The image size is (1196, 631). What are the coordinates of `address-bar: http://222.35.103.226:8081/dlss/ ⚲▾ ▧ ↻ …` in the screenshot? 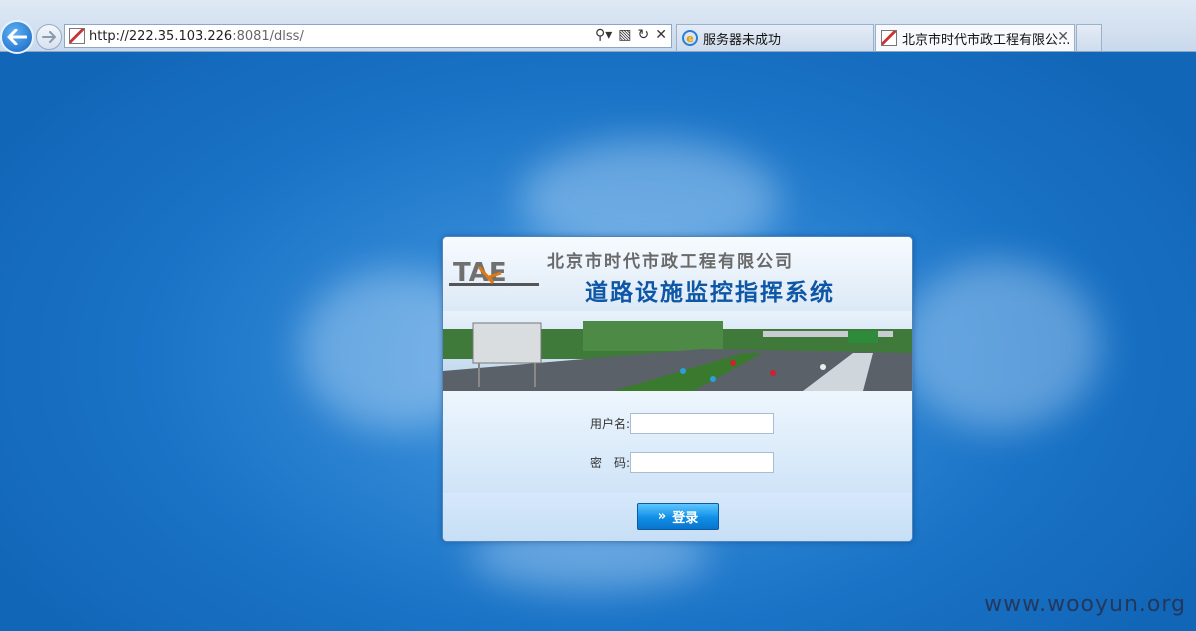 It's located at (368, 36).